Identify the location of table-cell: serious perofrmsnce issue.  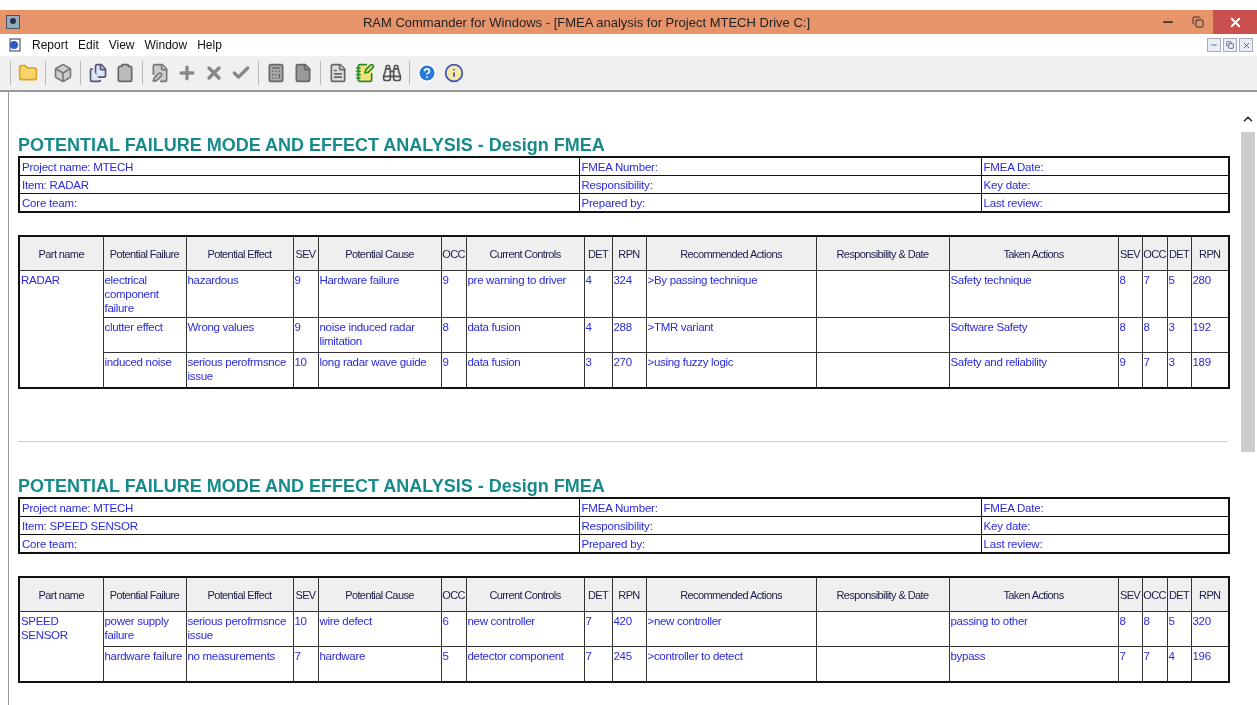
(239, 629).